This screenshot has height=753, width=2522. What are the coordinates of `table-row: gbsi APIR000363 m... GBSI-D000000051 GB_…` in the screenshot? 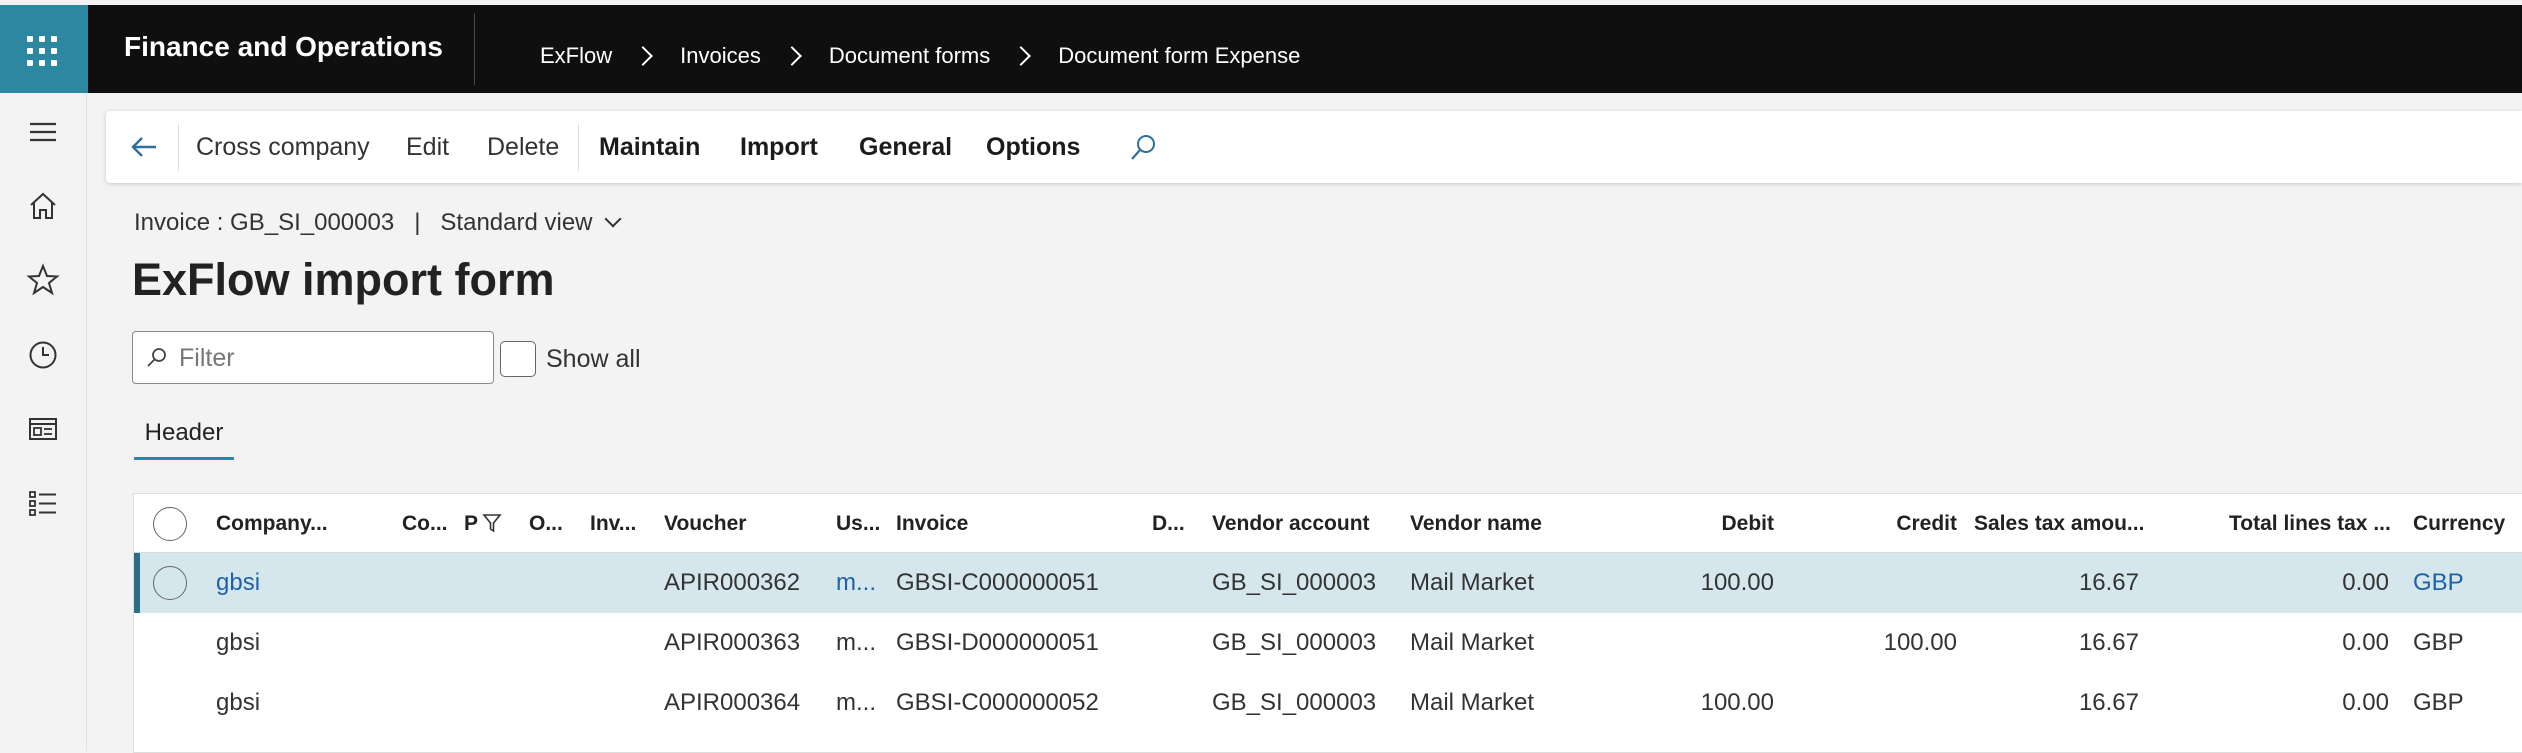 It's located at (1328, 643).